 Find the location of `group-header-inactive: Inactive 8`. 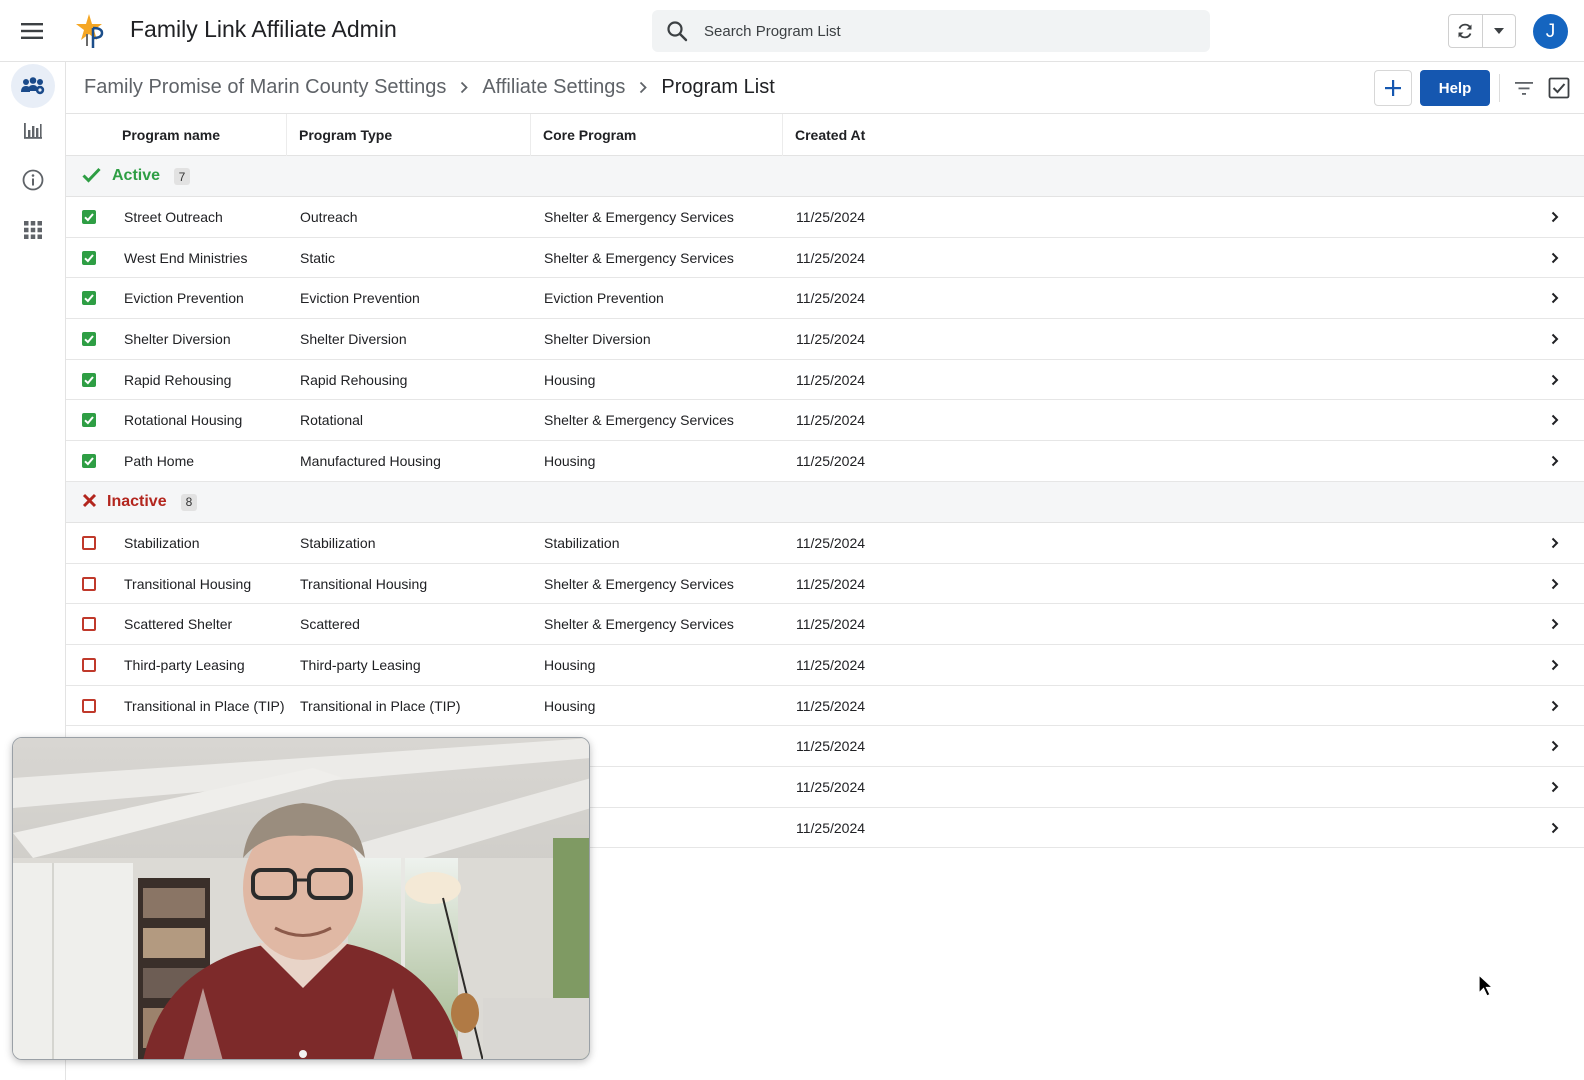

group-header-inactive: Inactive 8 is located at coordinates (825, 502).